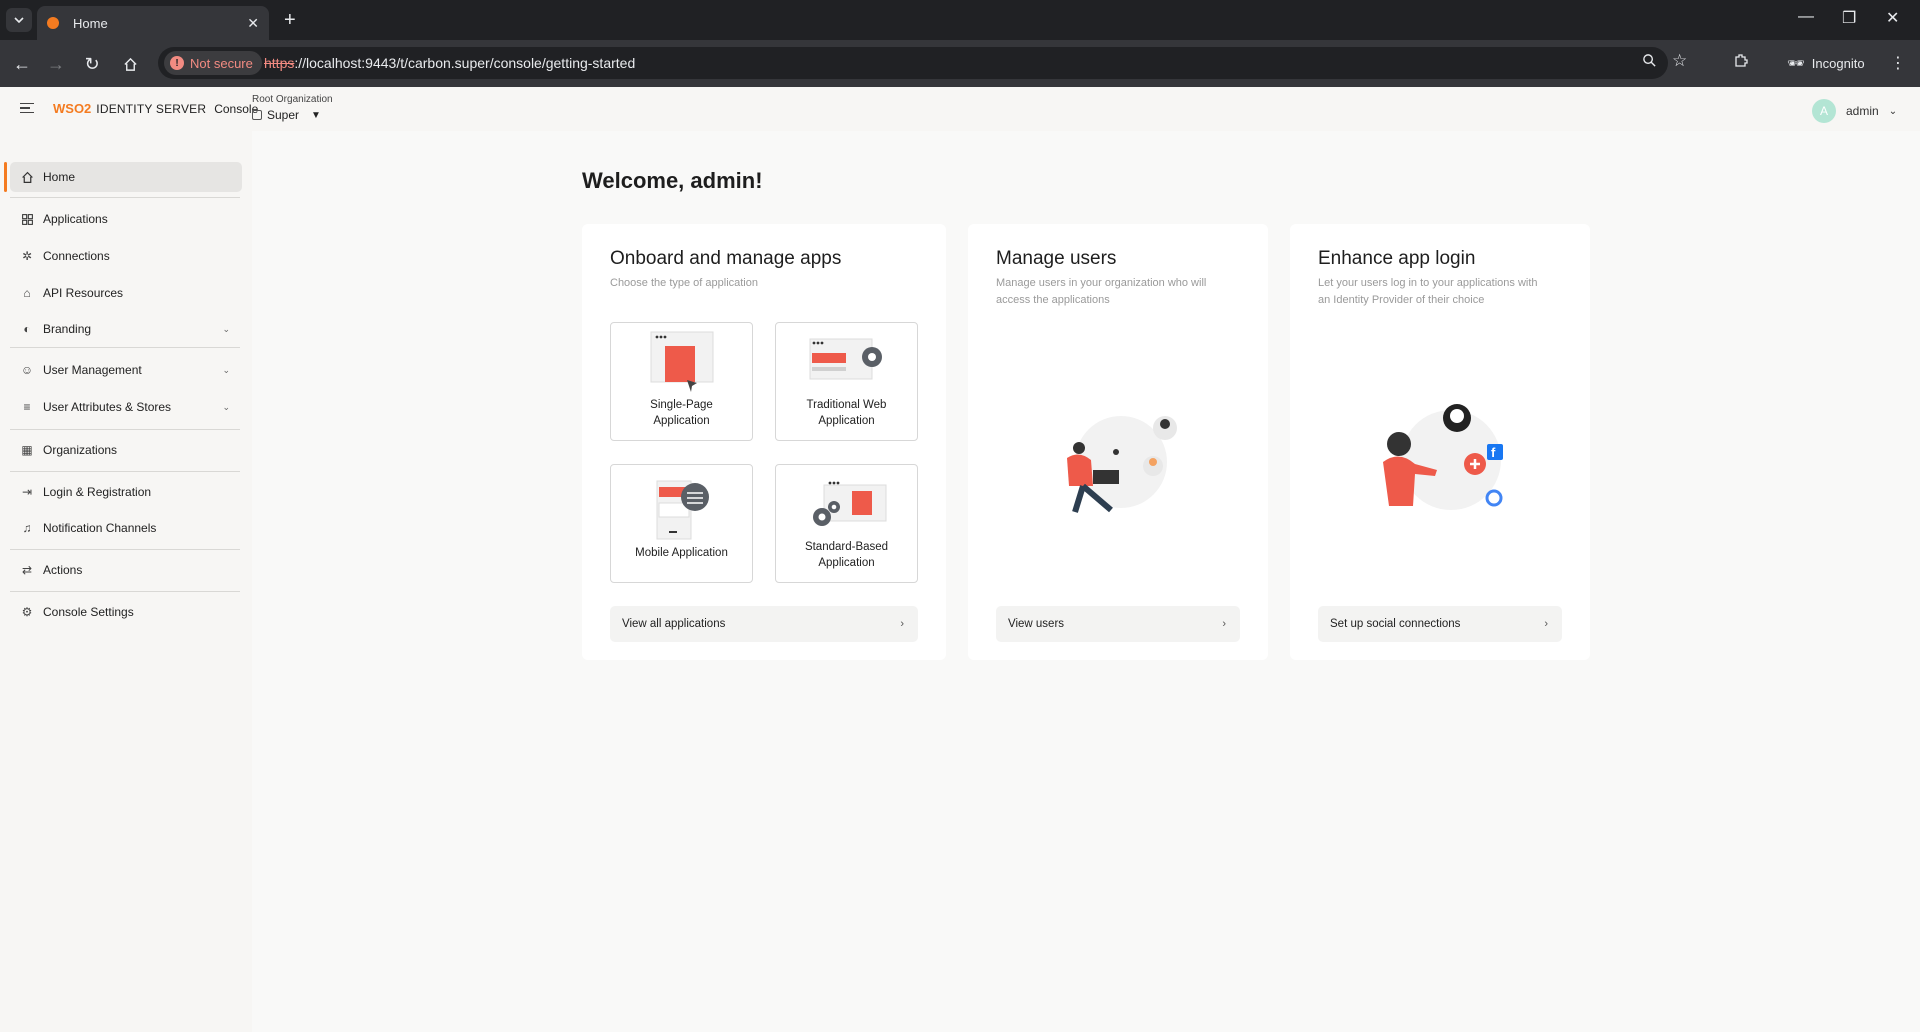 This screenshot has width=1920, height=1032. I want to click on organization-switcher: Root Organization Super ▼, so click(292, 108).